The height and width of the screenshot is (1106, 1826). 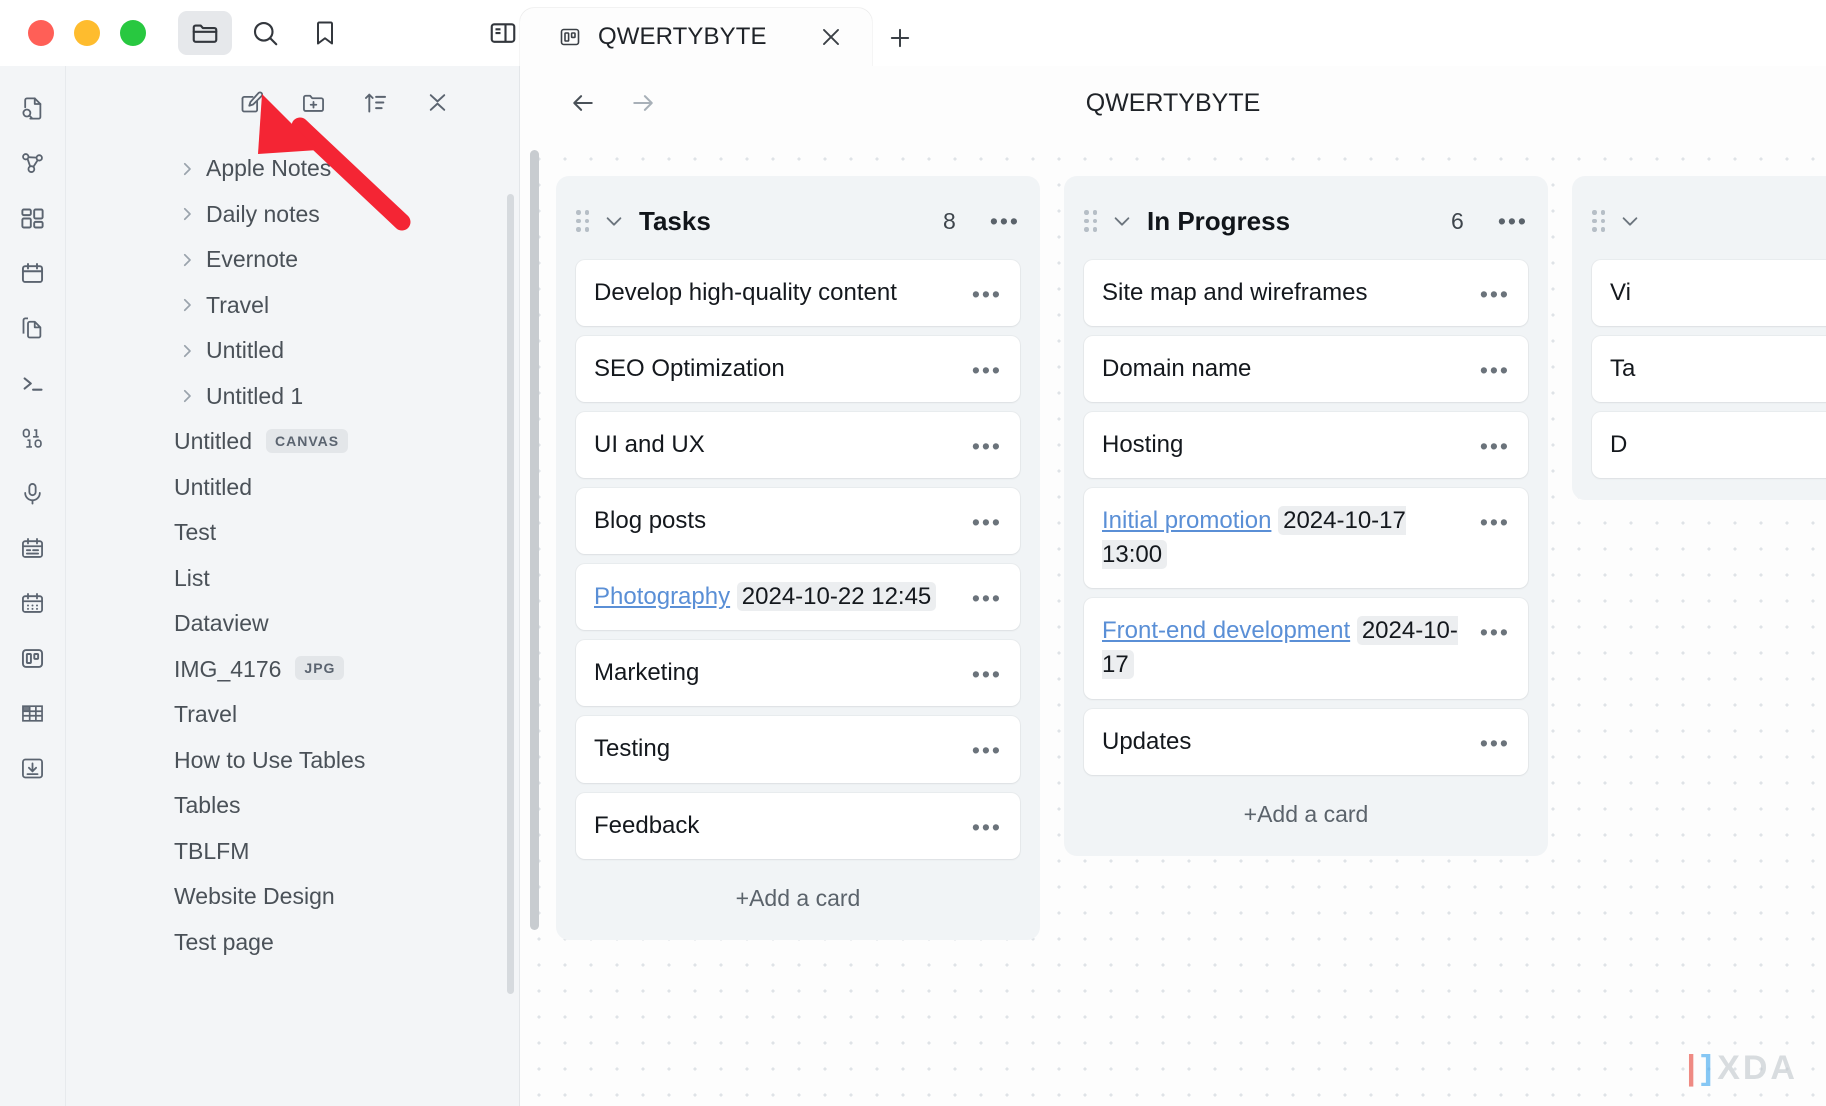 I want to click on kanban-board-icon, so click(x=33, y=658).